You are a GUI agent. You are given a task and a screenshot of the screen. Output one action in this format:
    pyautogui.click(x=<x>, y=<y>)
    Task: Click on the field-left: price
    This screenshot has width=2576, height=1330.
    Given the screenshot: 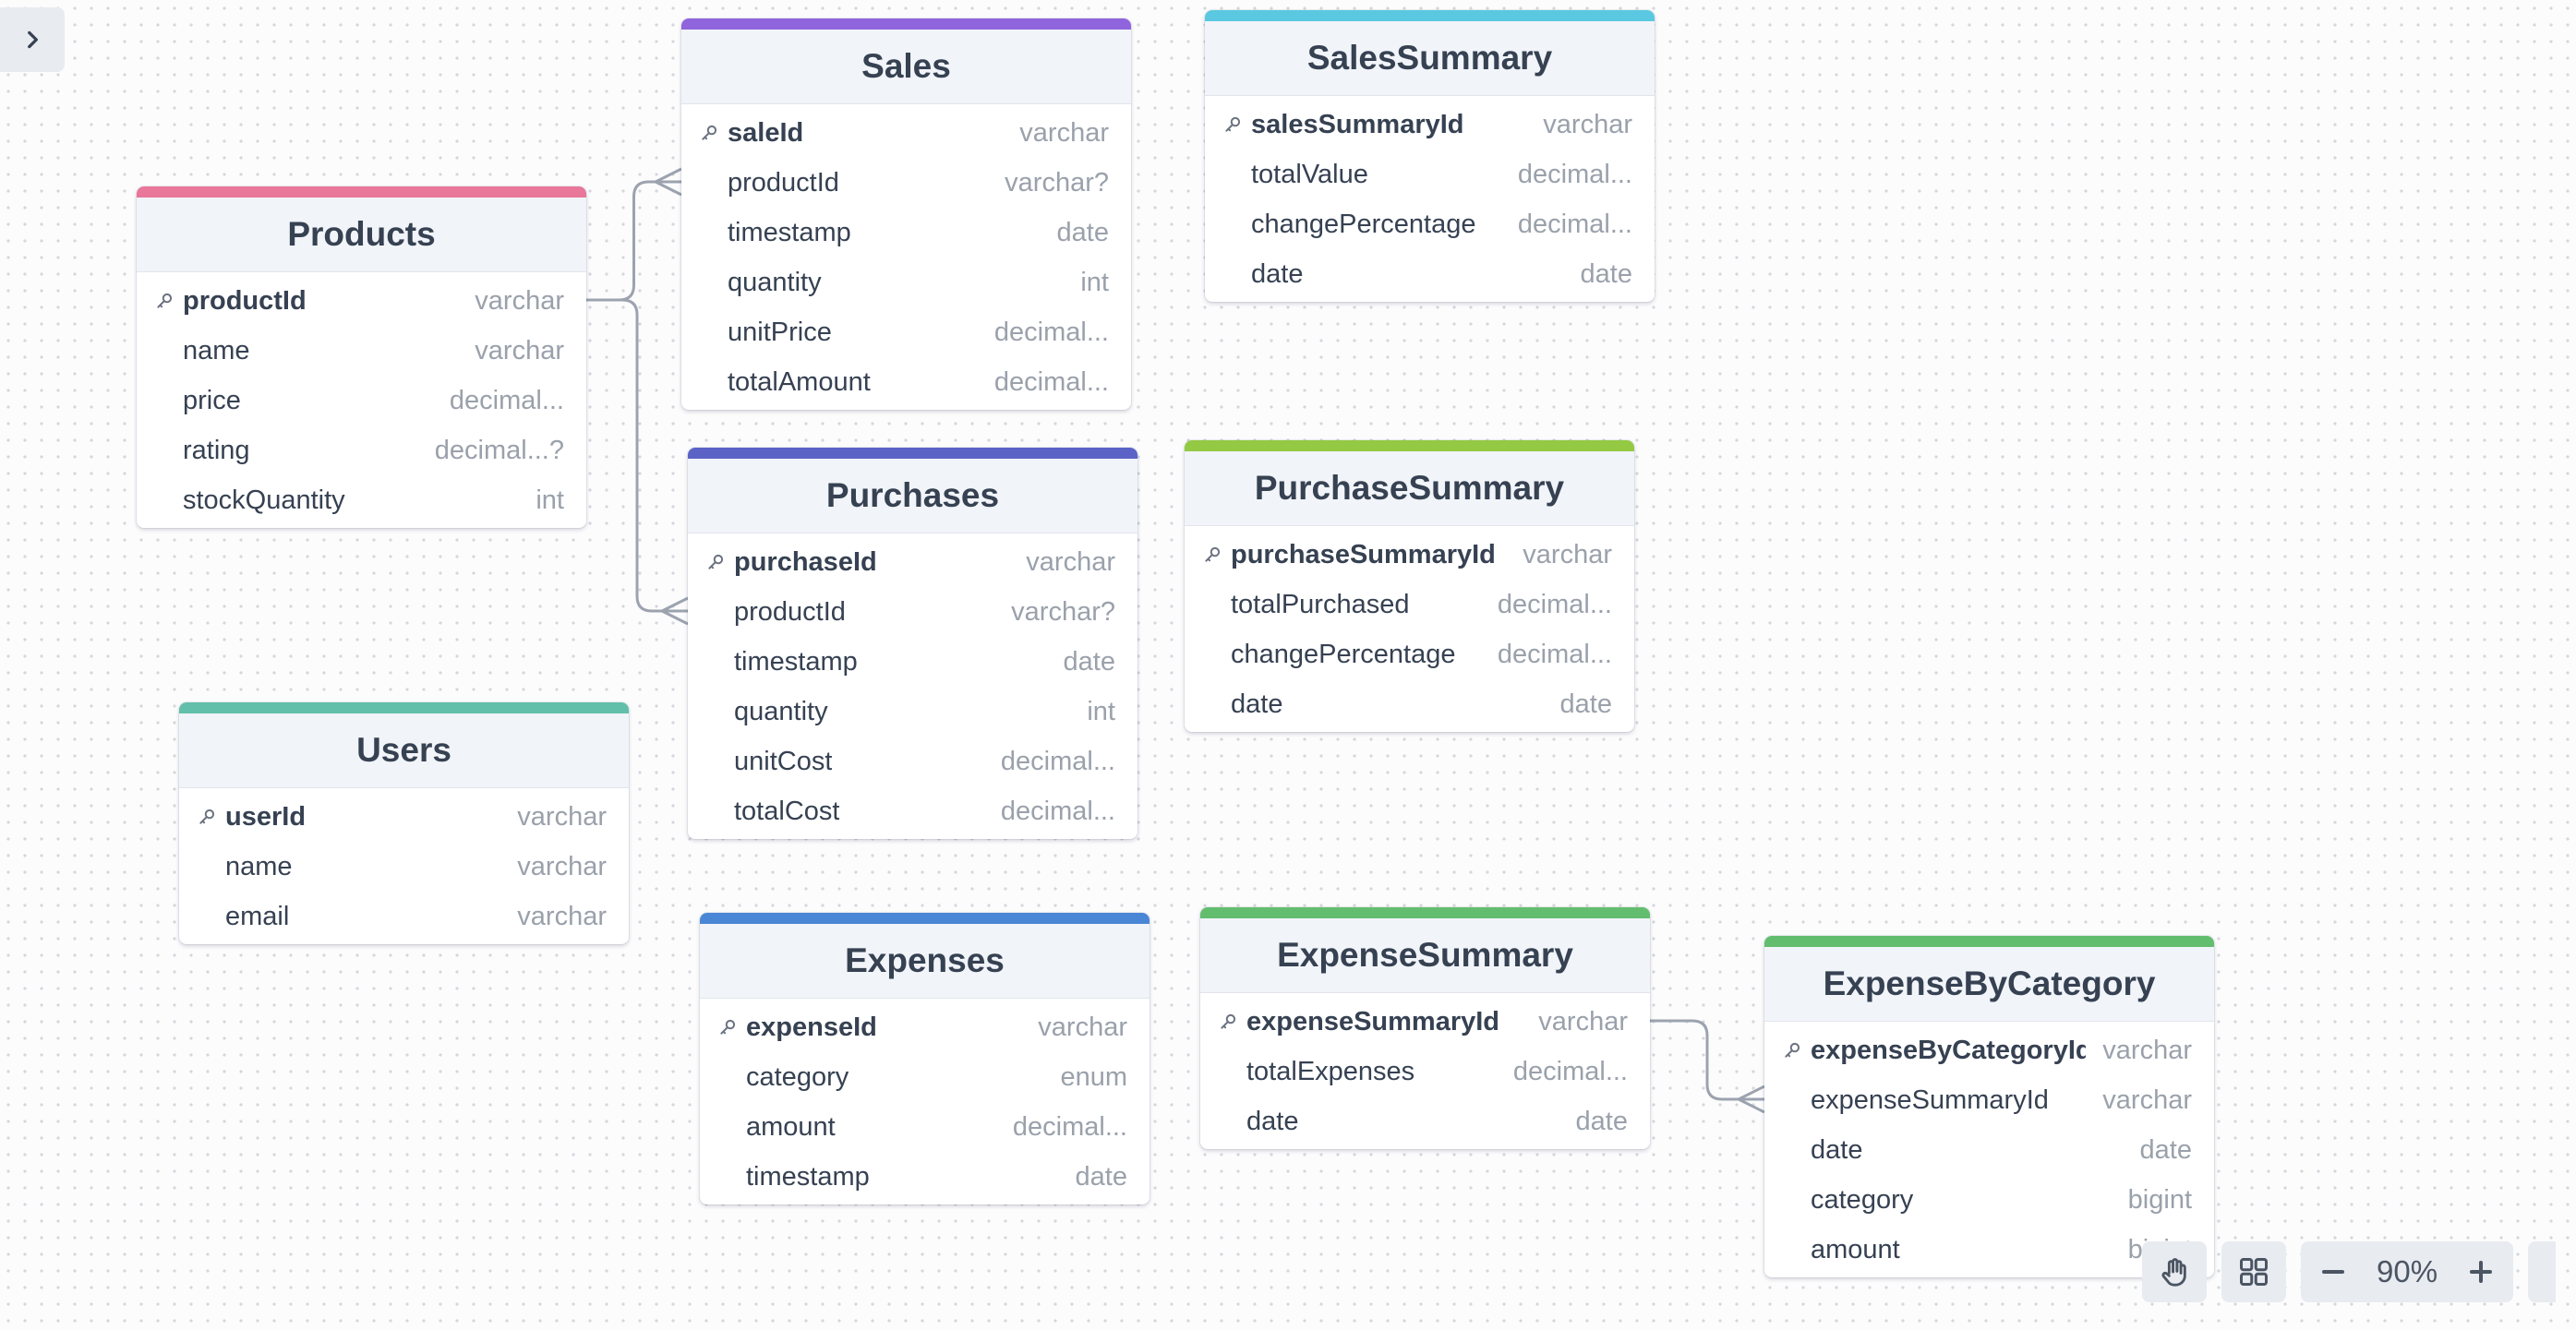 What is the action you would take?
    pyautogui.click(x=294, y=401)
    